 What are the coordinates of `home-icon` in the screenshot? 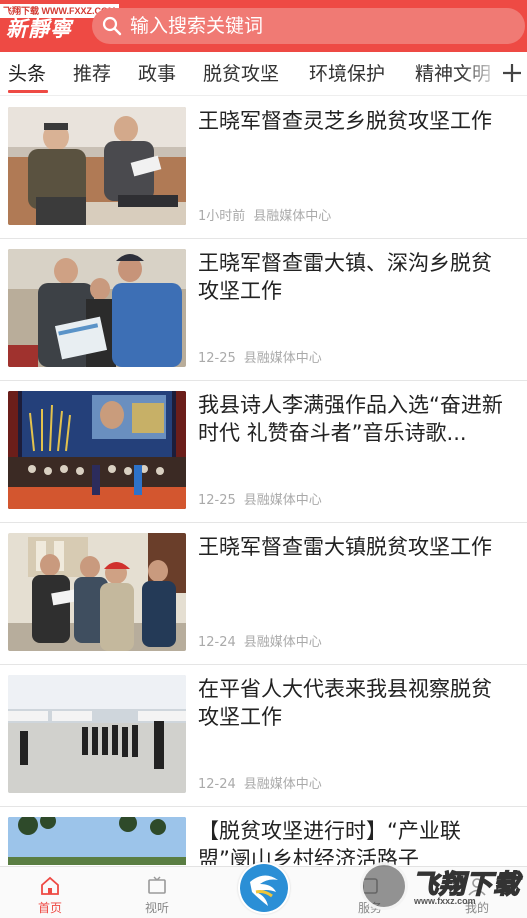 It's located at (50, 885).